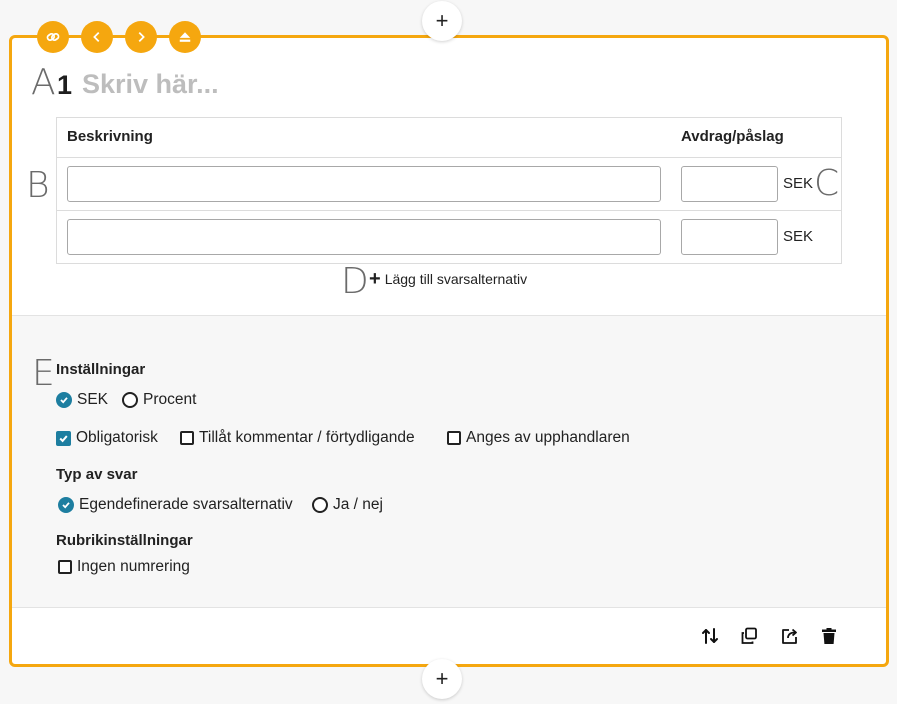 Image resolution: width=897 pixels, height=704 pixels. What do you see at coordinates (124, 540) in the screenshot?
I see `heading-settings-heading: Rubrikinställningar` at bounding box center [124, 540].